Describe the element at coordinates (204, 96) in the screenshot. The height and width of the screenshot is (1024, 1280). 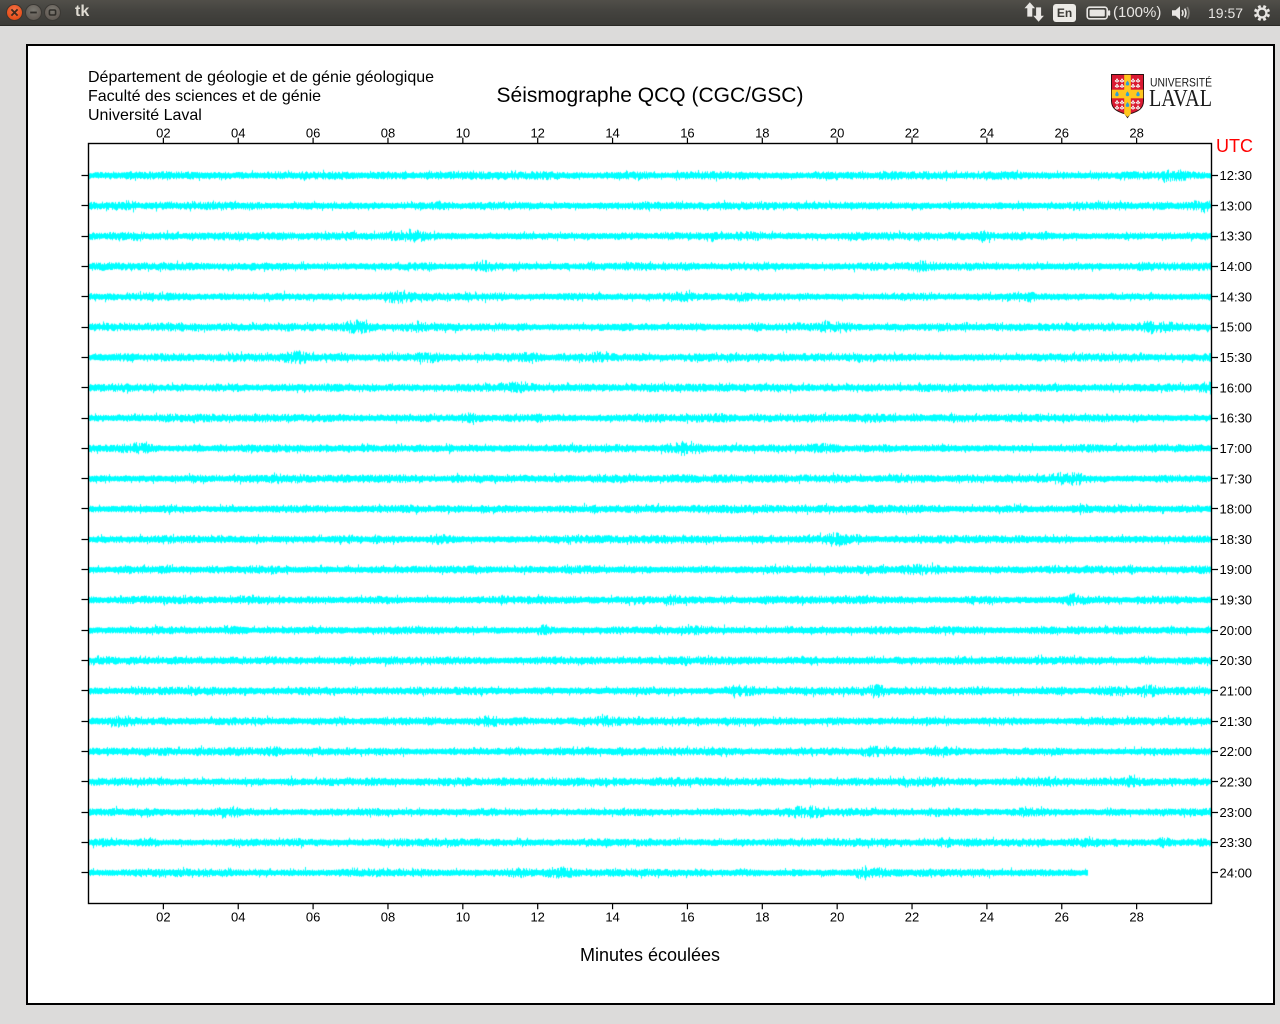
I see `svg-text:Faculté des sciences et de gén: Faculté des sciences et de génie` at that location.